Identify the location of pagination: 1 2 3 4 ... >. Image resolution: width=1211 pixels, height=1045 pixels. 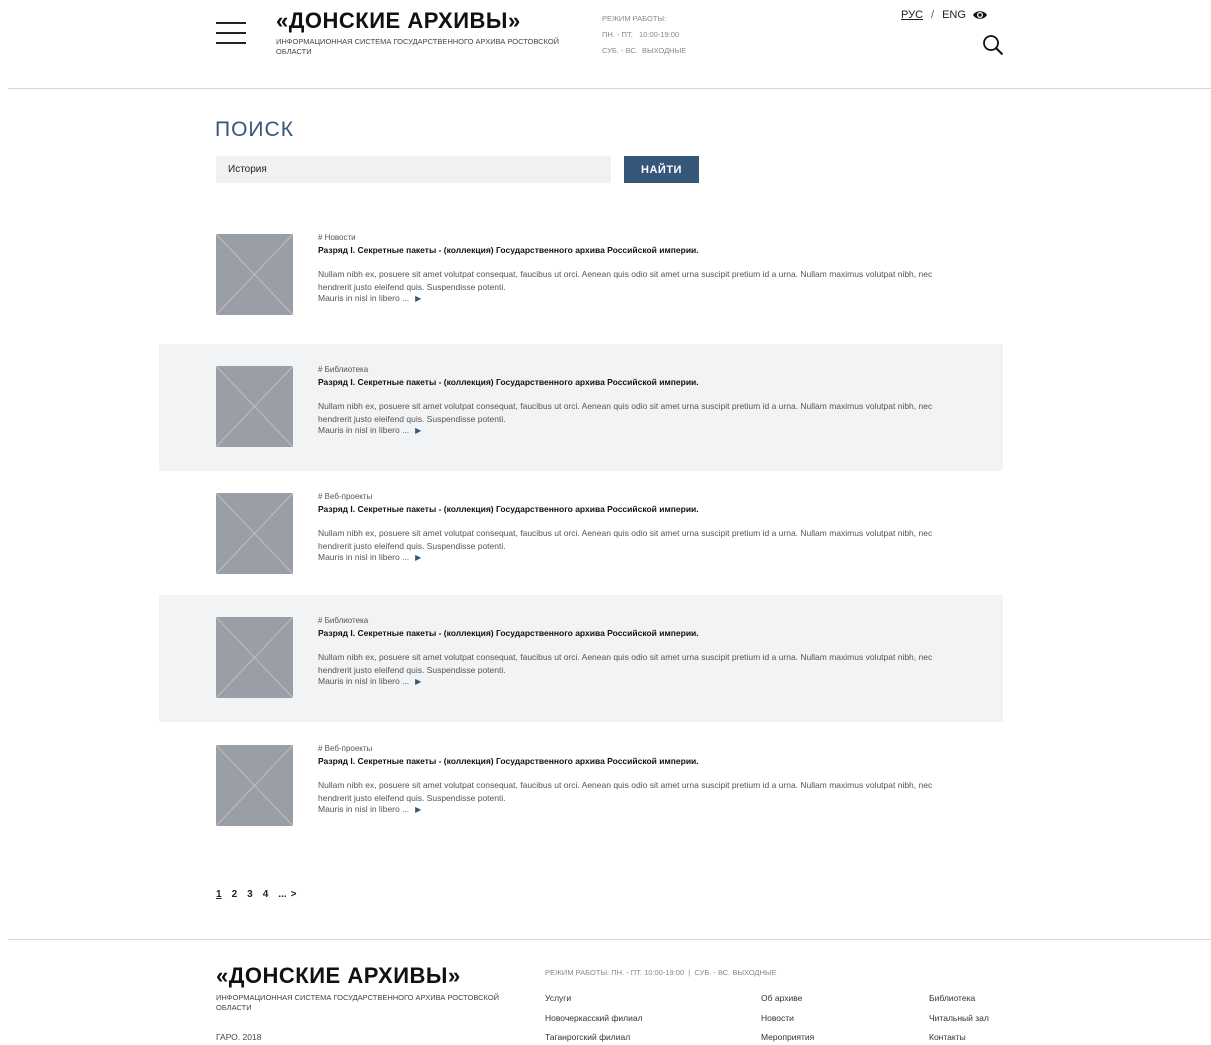
(256, 894).